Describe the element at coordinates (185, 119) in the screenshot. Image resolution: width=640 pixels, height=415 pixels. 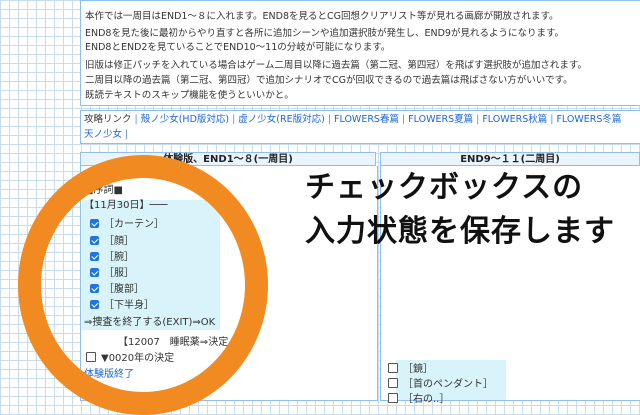
I see `link-kara: 殻ノ少女(HD版対応)` at that location.